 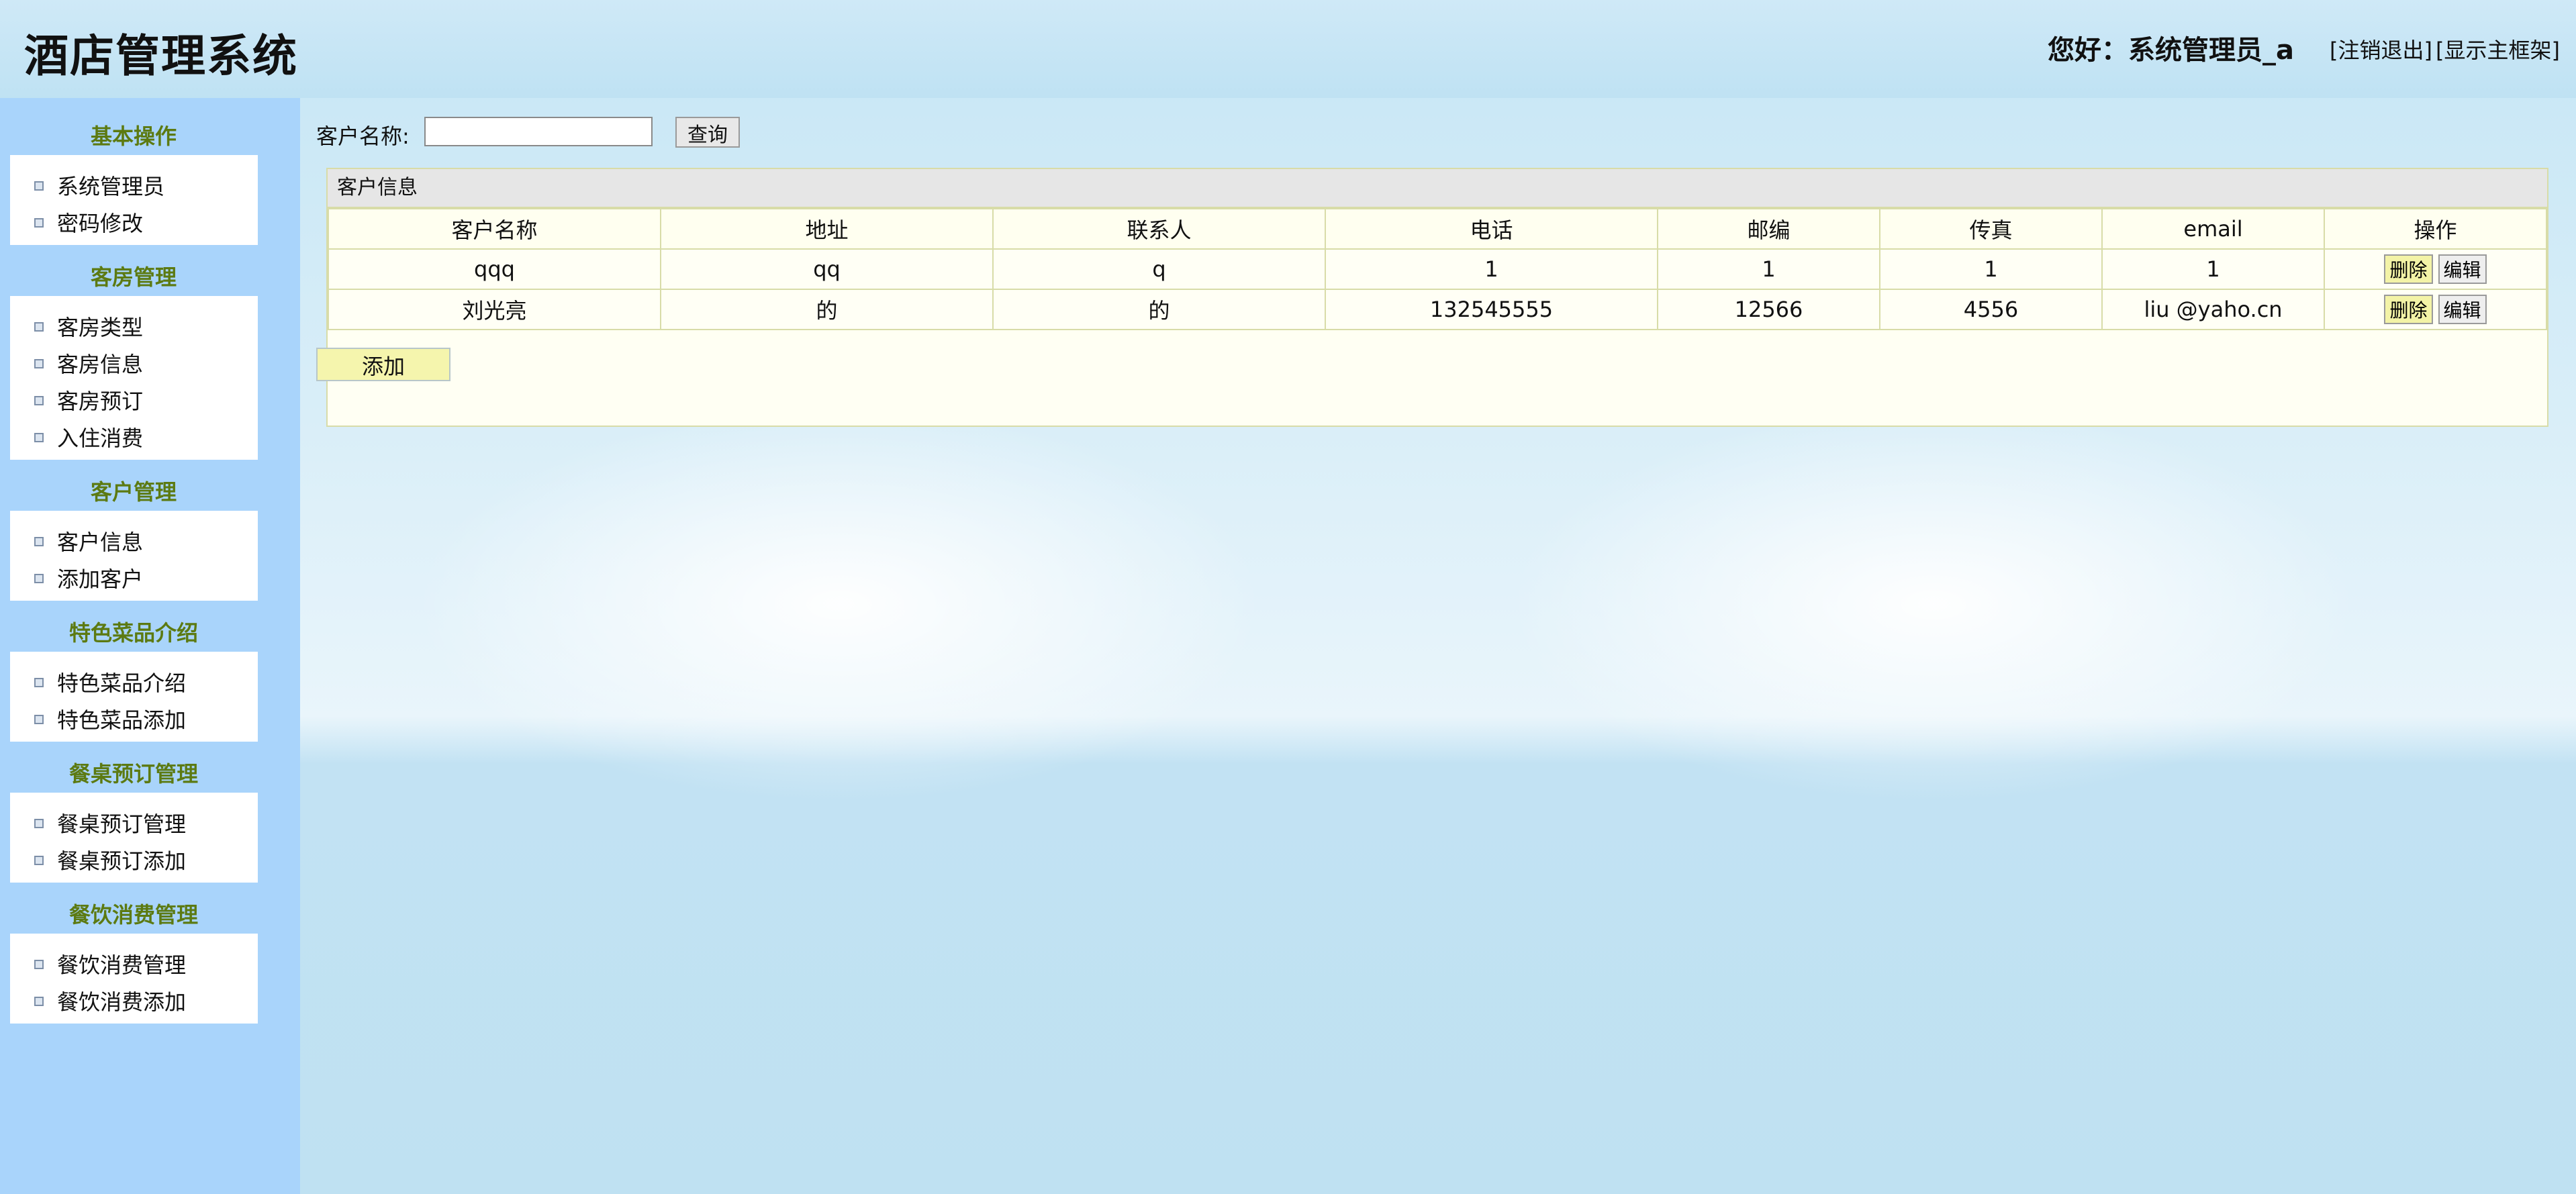 I want to click on column-header: 地址, so click(x=827, y=229).